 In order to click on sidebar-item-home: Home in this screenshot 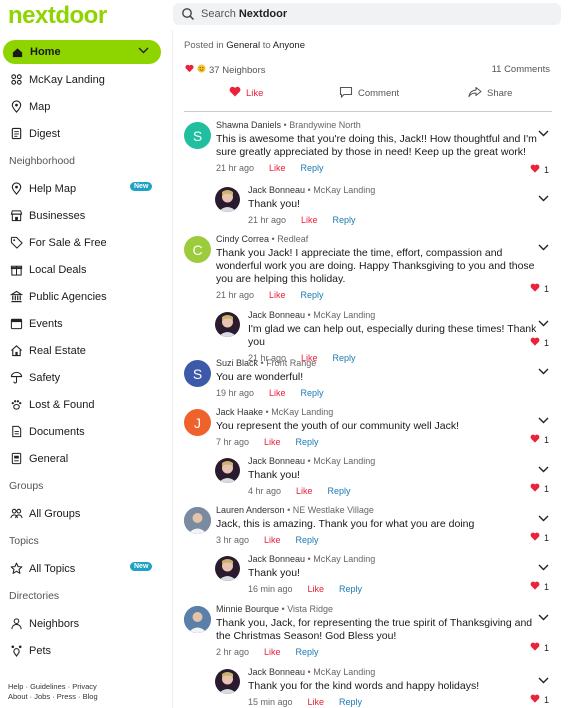, I will do `click(82, 52)`.